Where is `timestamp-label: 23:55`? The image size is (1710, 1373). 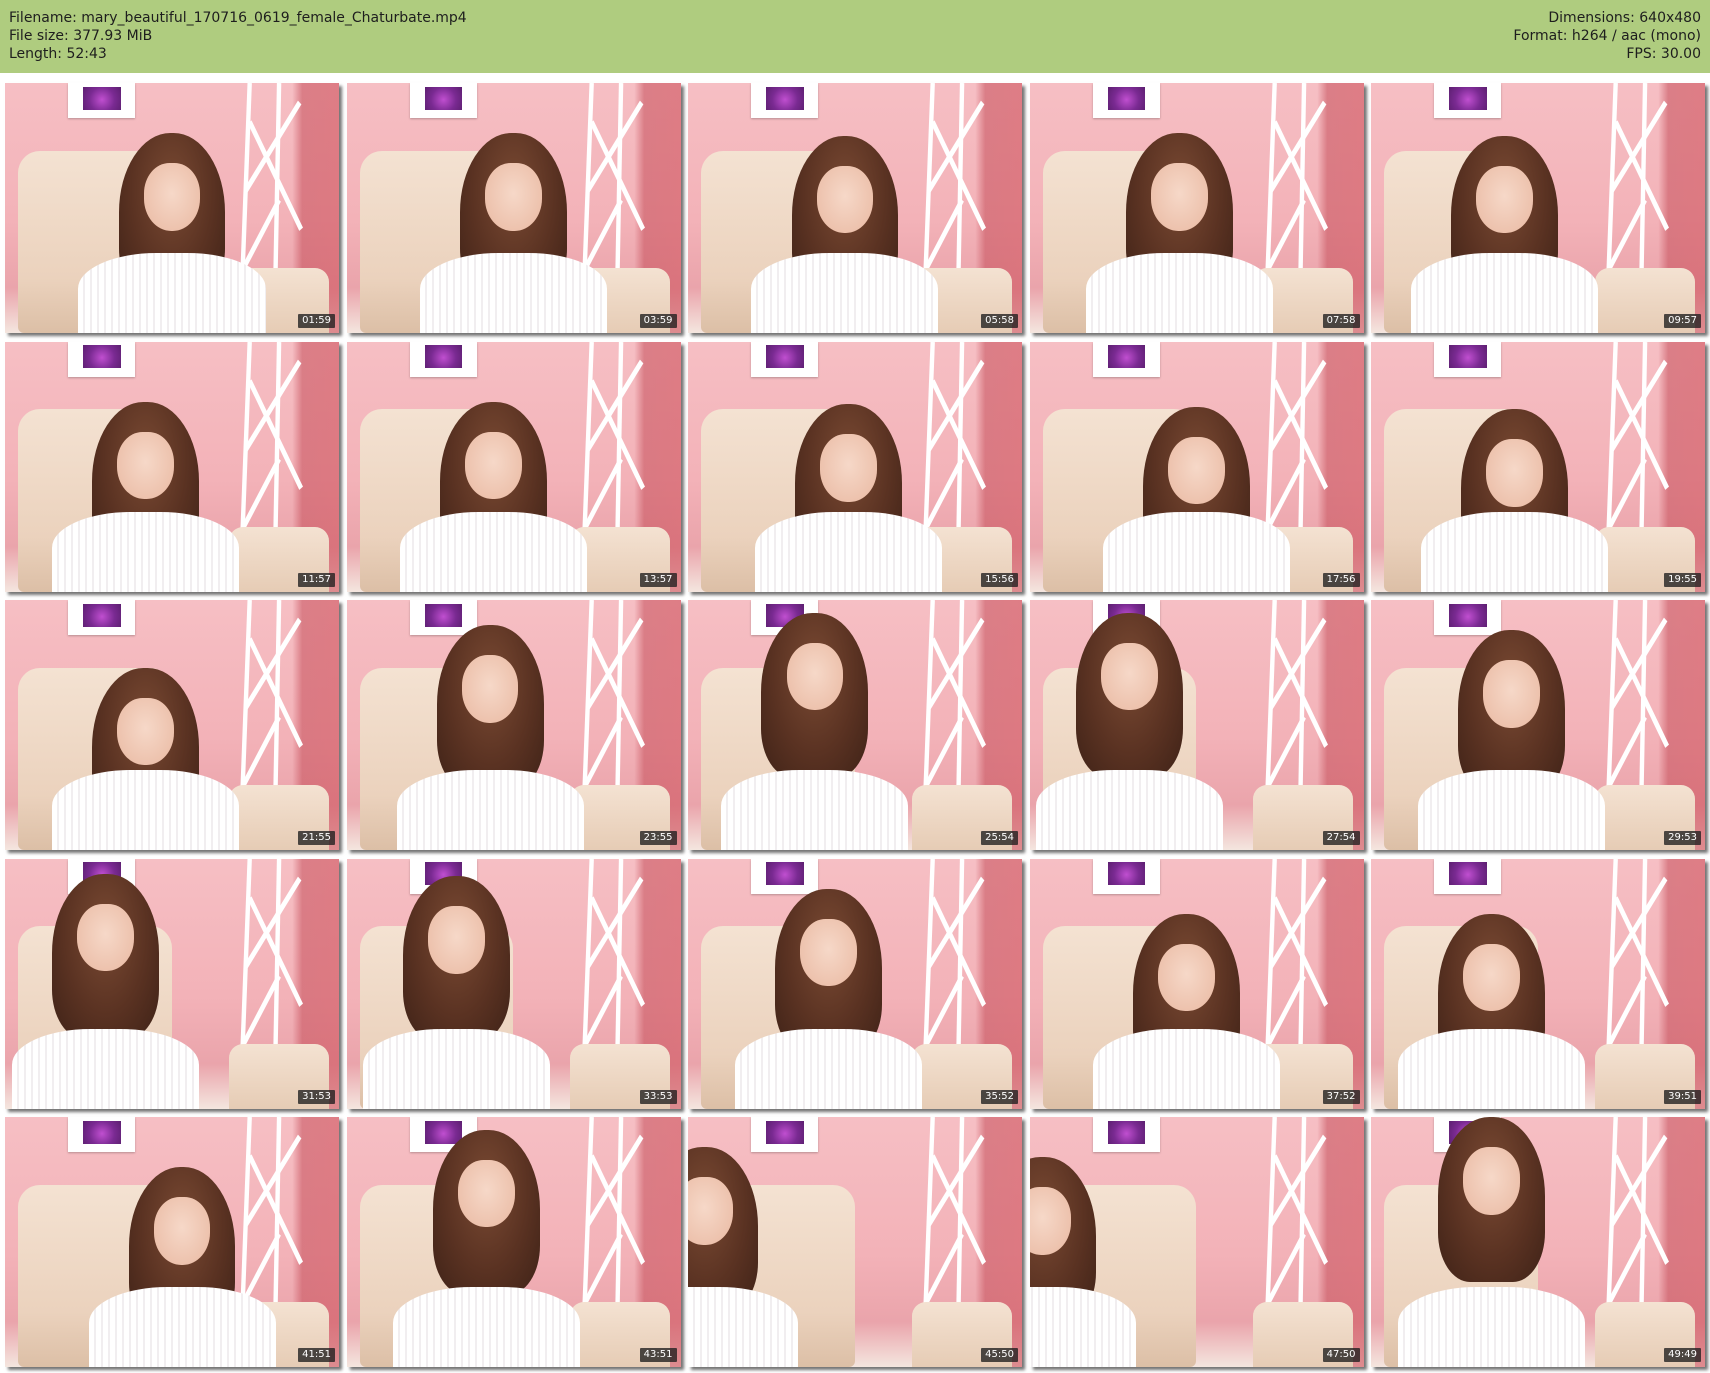 timestamp-label: 23:55 is located at coordinates (658, 838).